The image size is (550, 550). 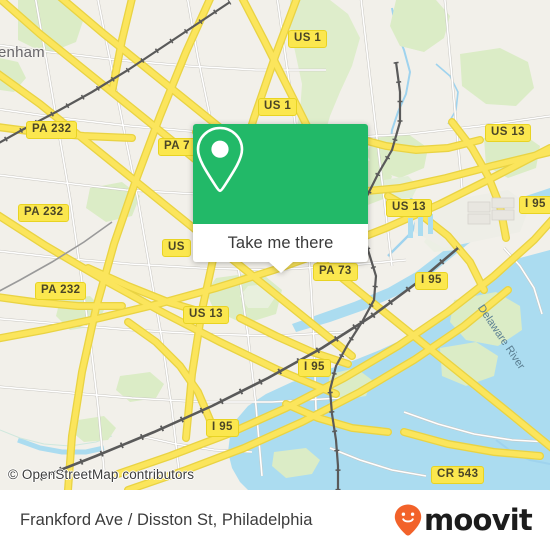 I want to click on callout-pin-panel, so click(x=280, y=174).